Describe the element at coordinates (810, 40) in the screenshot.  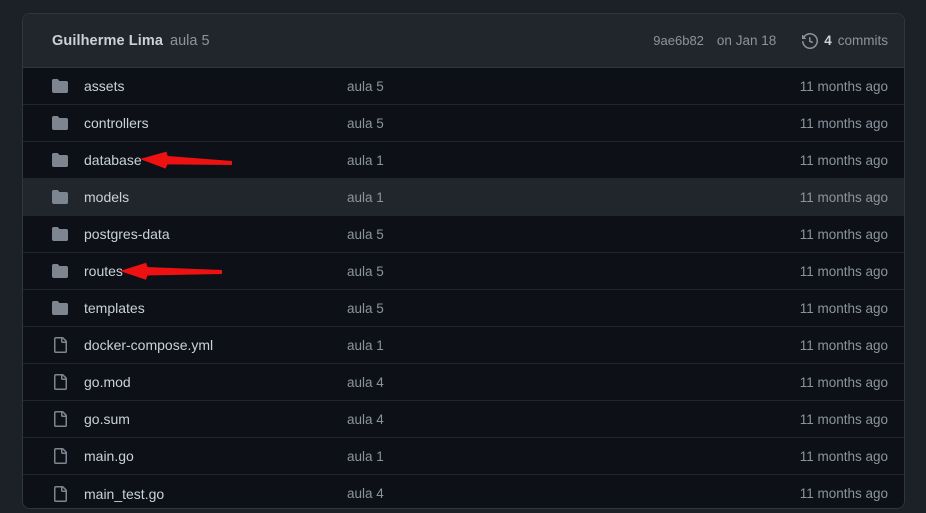
I see `history-icon` at that location.